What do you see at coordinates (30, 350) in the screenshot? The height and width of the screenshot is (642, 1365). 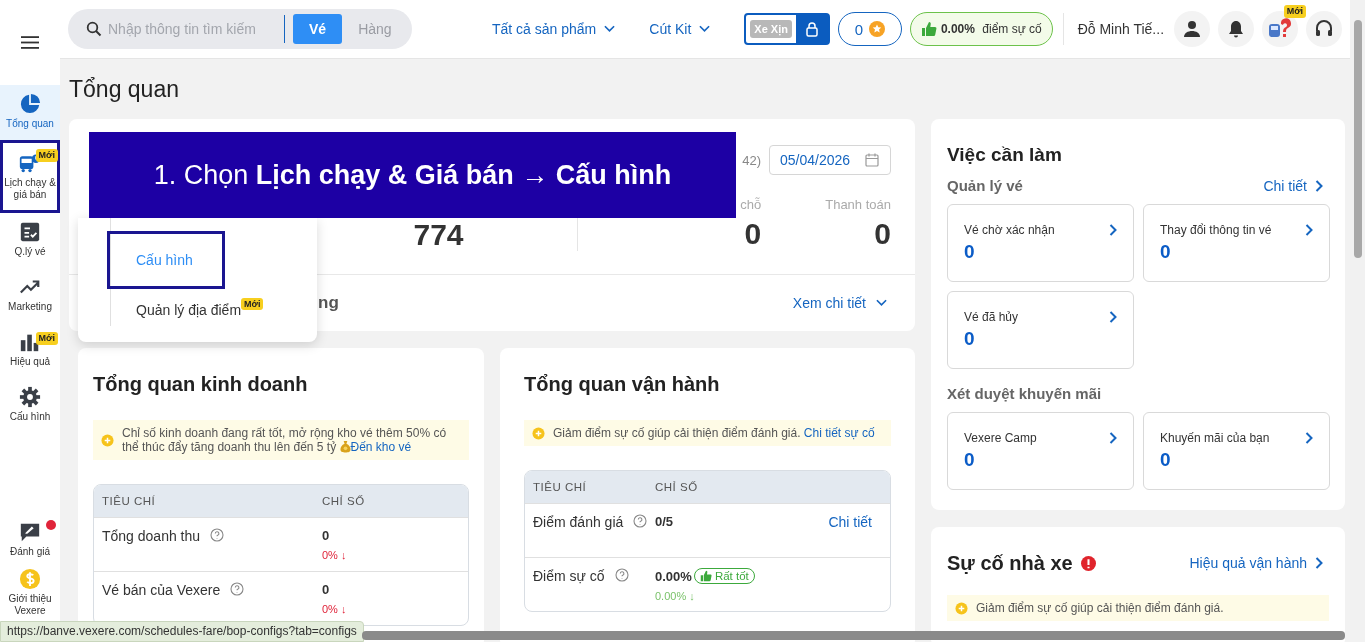 I see `sidebar-item: Mới Hiệu quả` at bounding box center [30, 350].